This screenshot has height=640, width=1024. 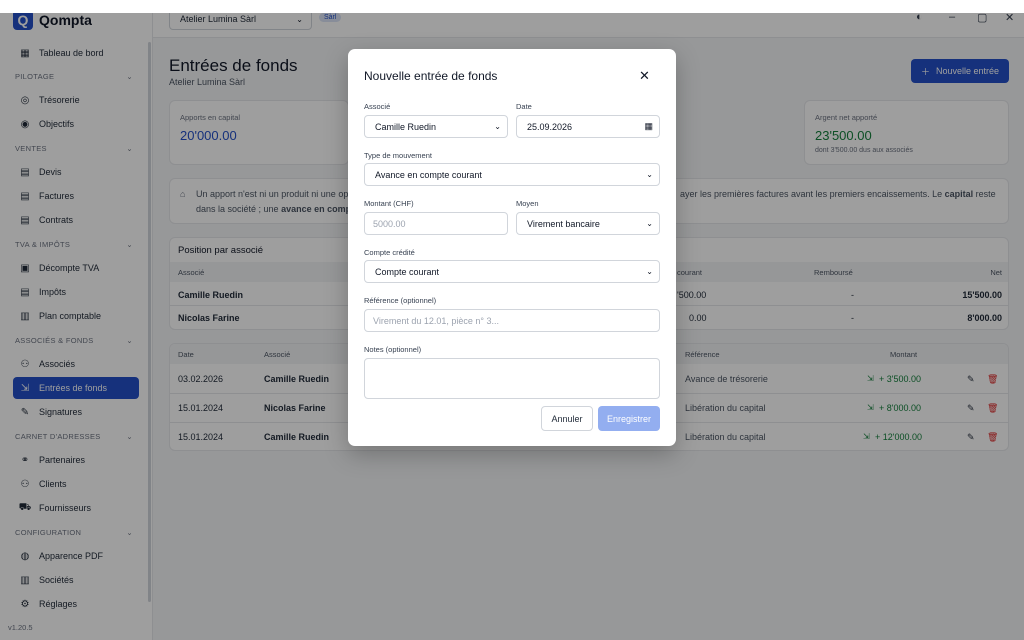 I want to click on date-input-value: 25.09.2026, so click(x=550, y=126).